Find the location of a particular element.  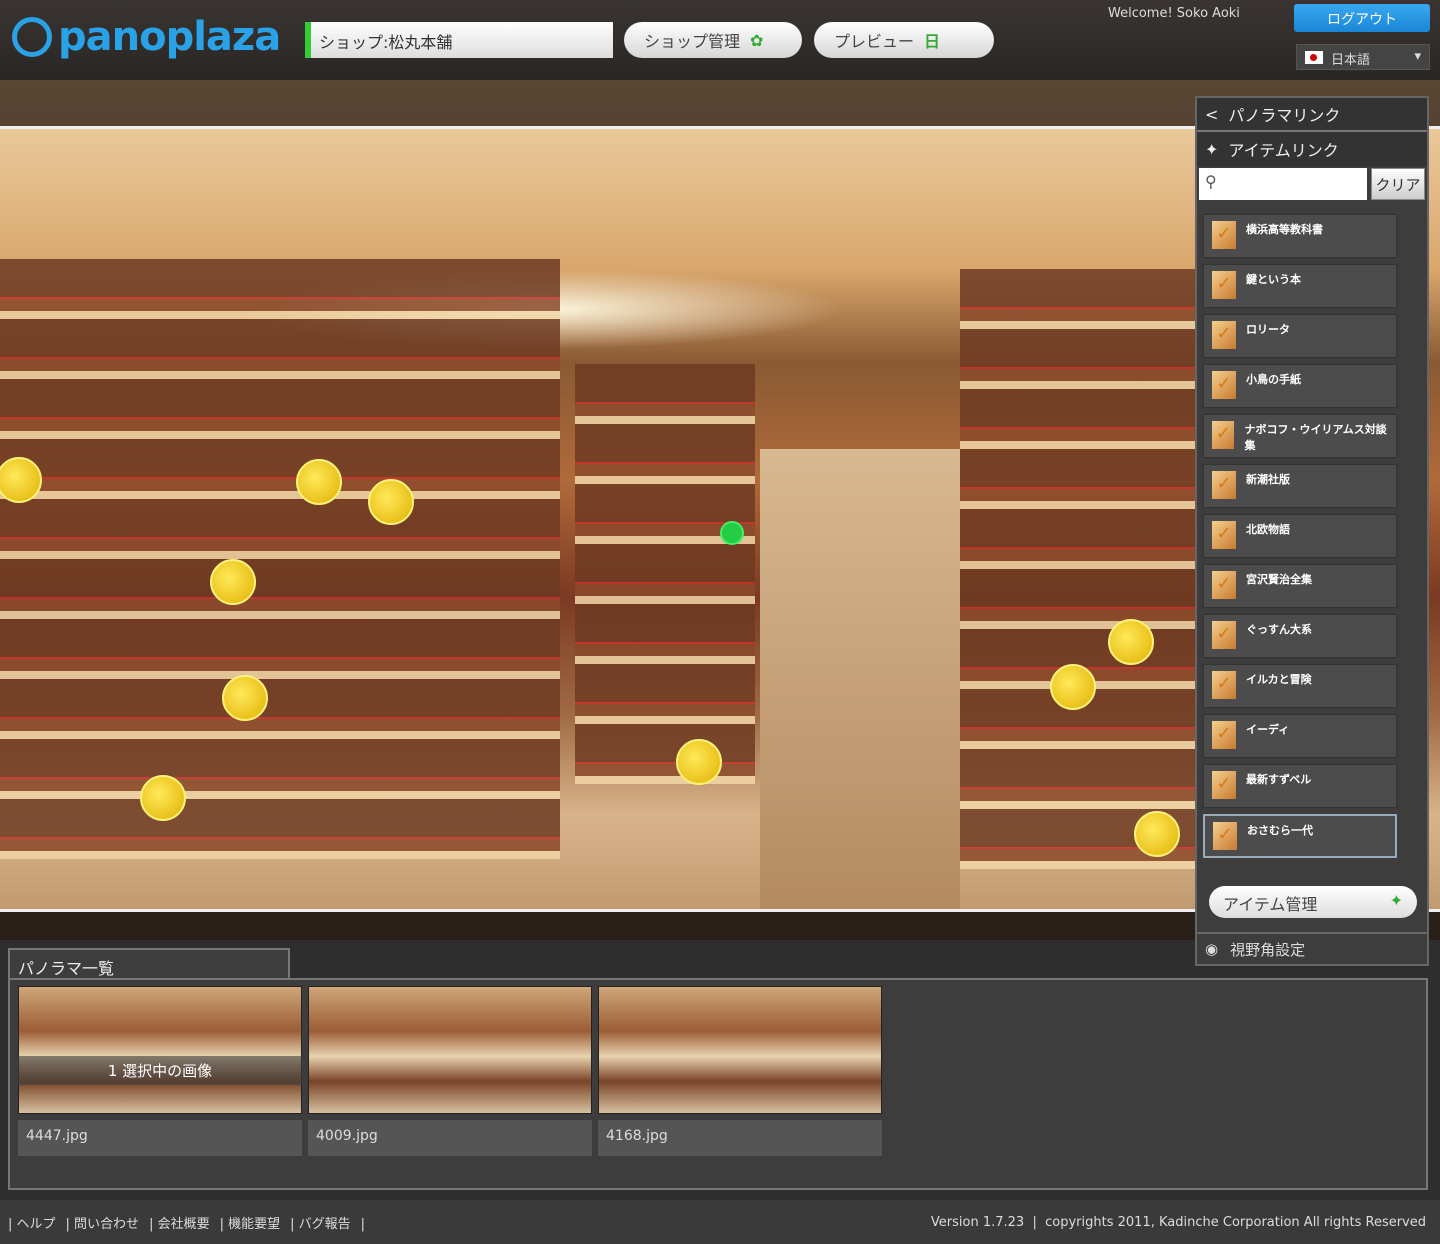

footer-link: ヘルプ is located at coordinates (36, 1224).